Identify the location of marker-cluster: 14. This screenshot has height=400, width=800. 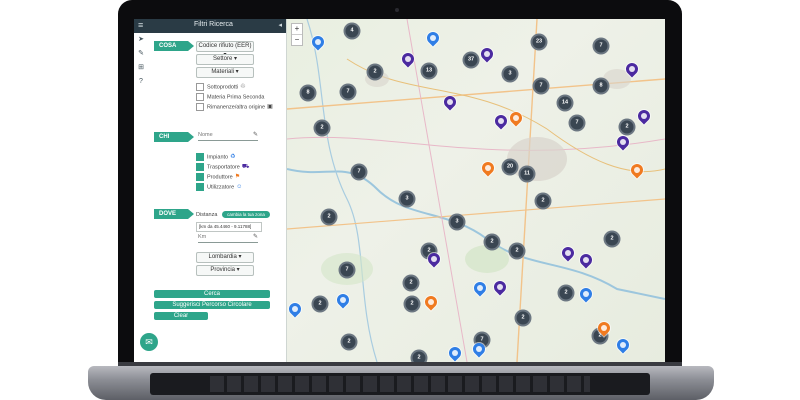
(565, 103).